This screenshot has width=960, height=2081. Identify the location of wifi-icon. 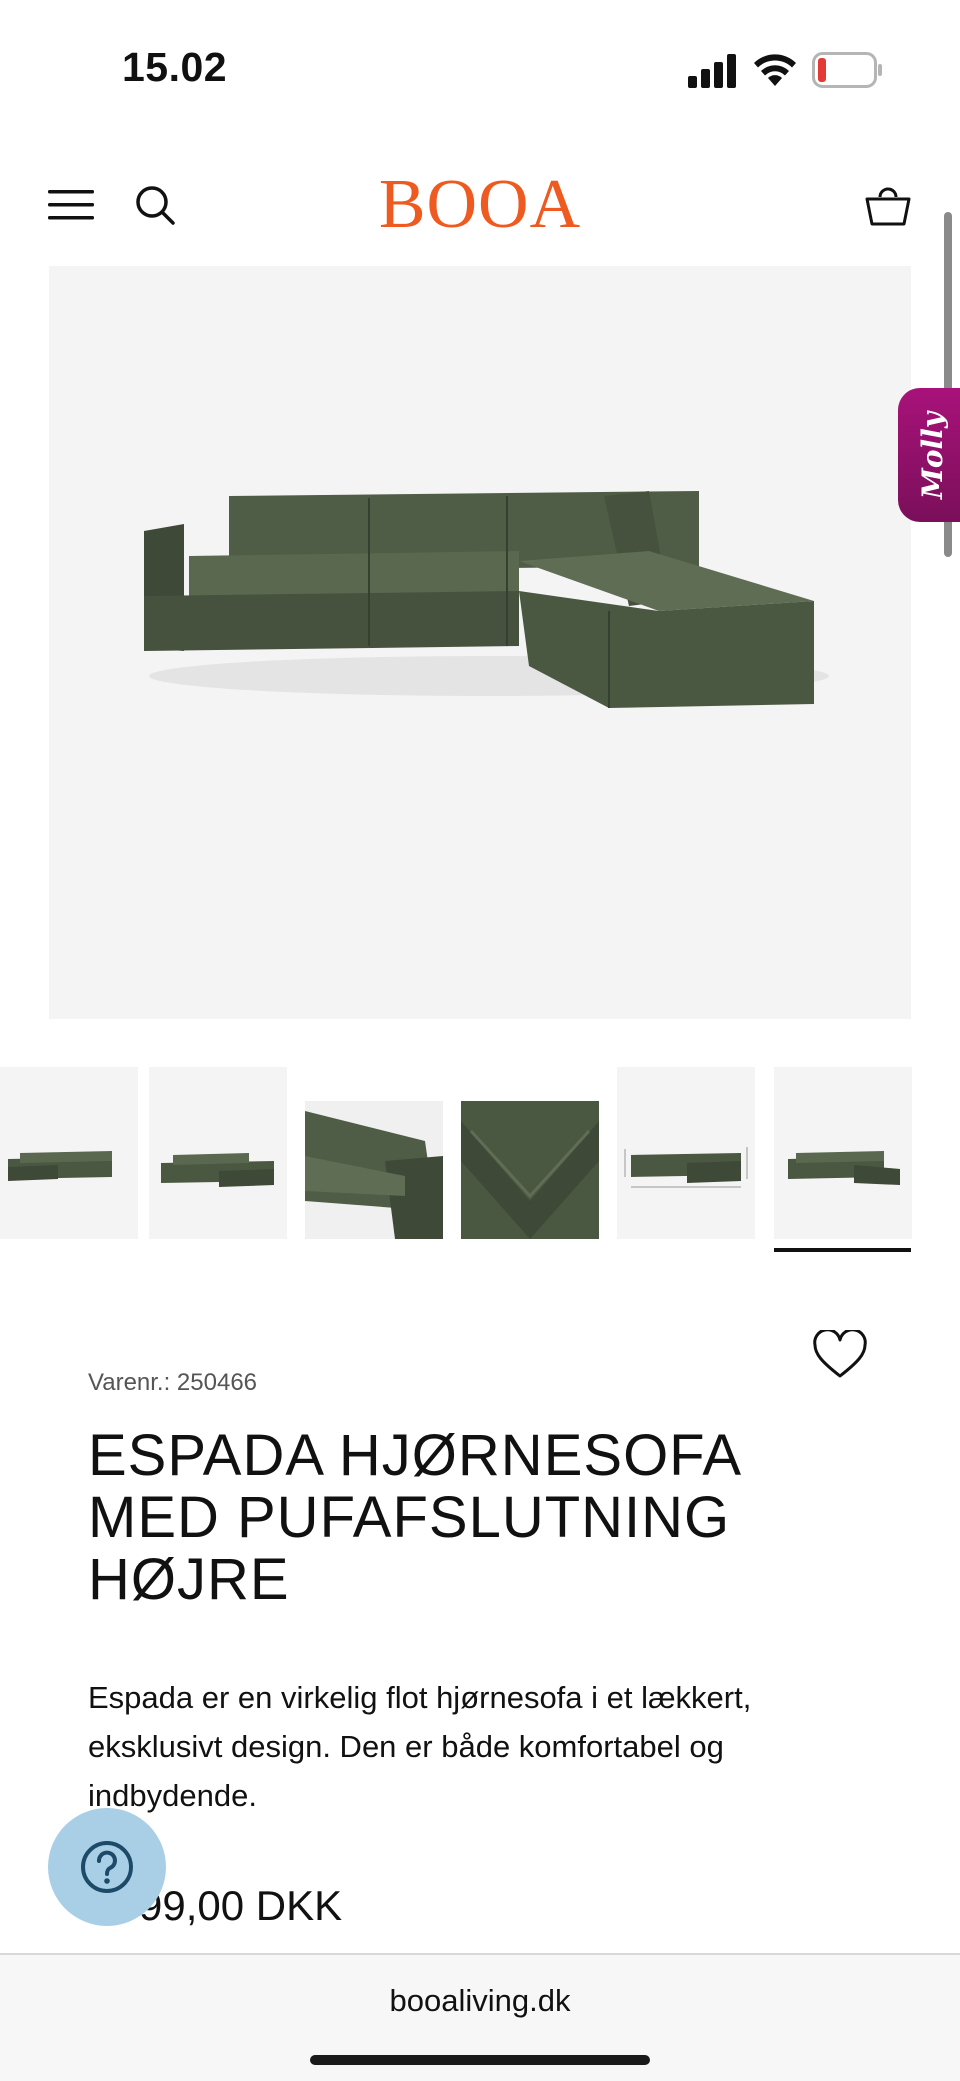
(775, 70).